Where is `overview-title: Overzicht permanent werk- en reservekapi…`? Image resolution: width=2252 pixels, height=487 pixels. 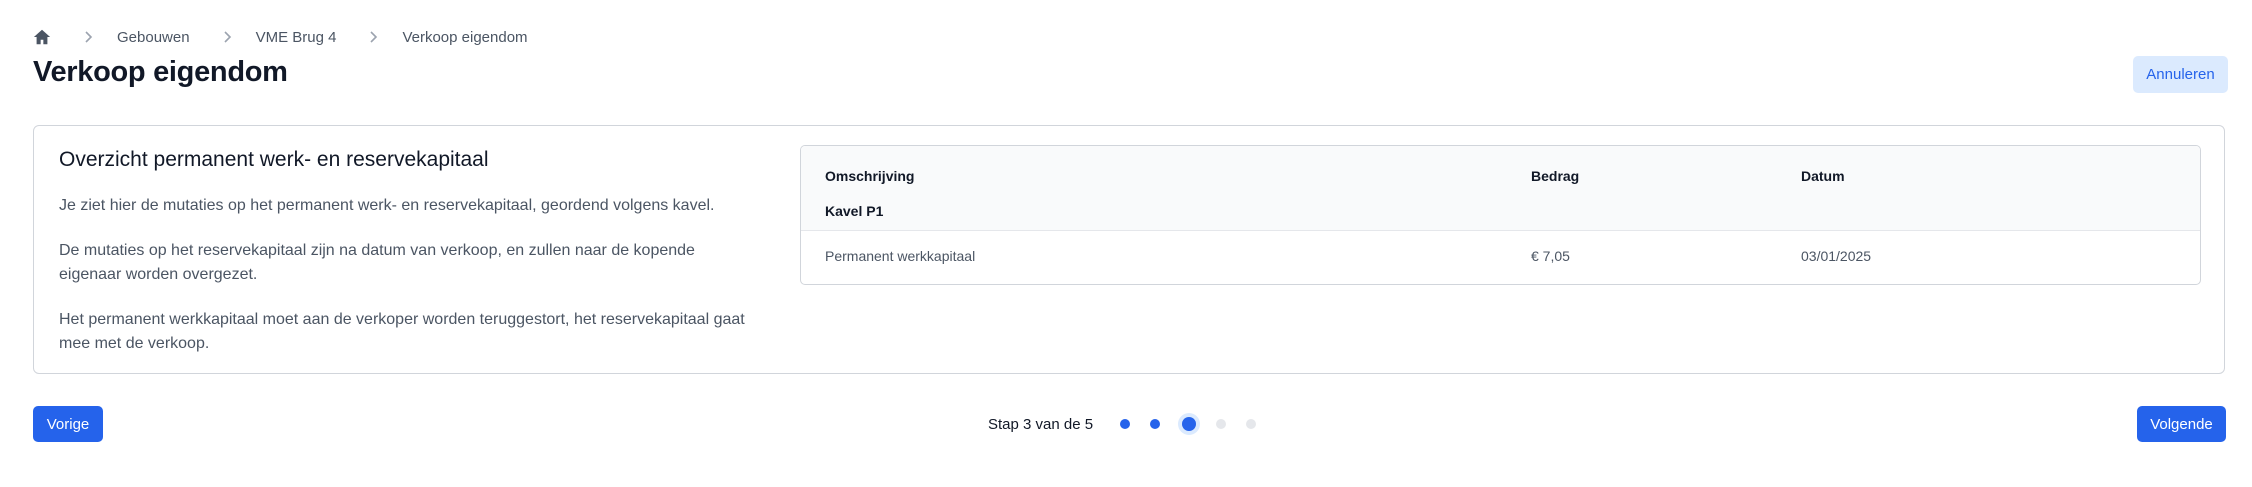
overview-title: Overzicht permanent werk- en reservekapi… is located at coordinates (274, 159).